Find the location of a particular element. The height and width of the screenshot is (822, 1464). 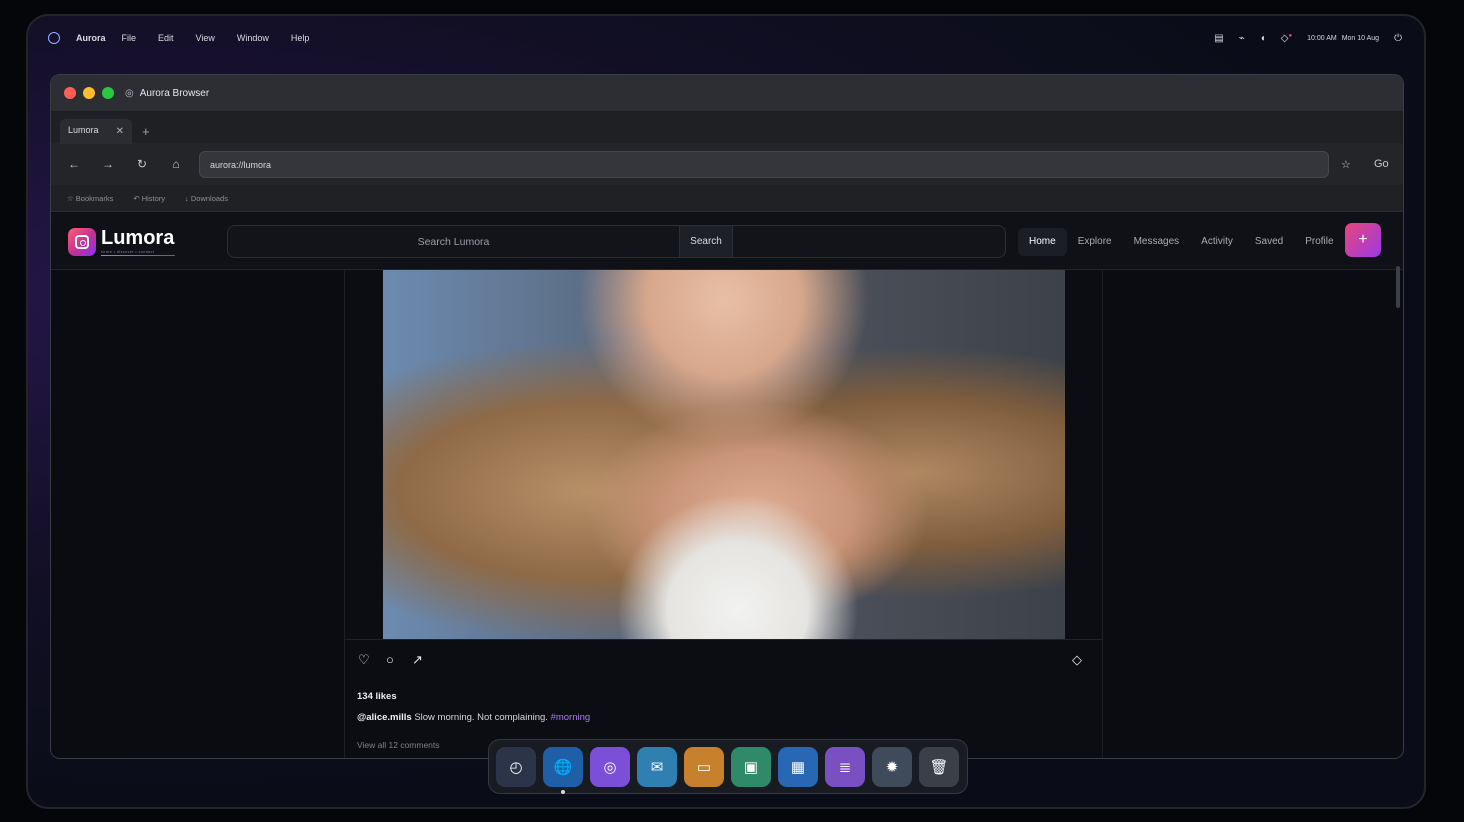

menu-window: Window is located at coordinates (253, 38).